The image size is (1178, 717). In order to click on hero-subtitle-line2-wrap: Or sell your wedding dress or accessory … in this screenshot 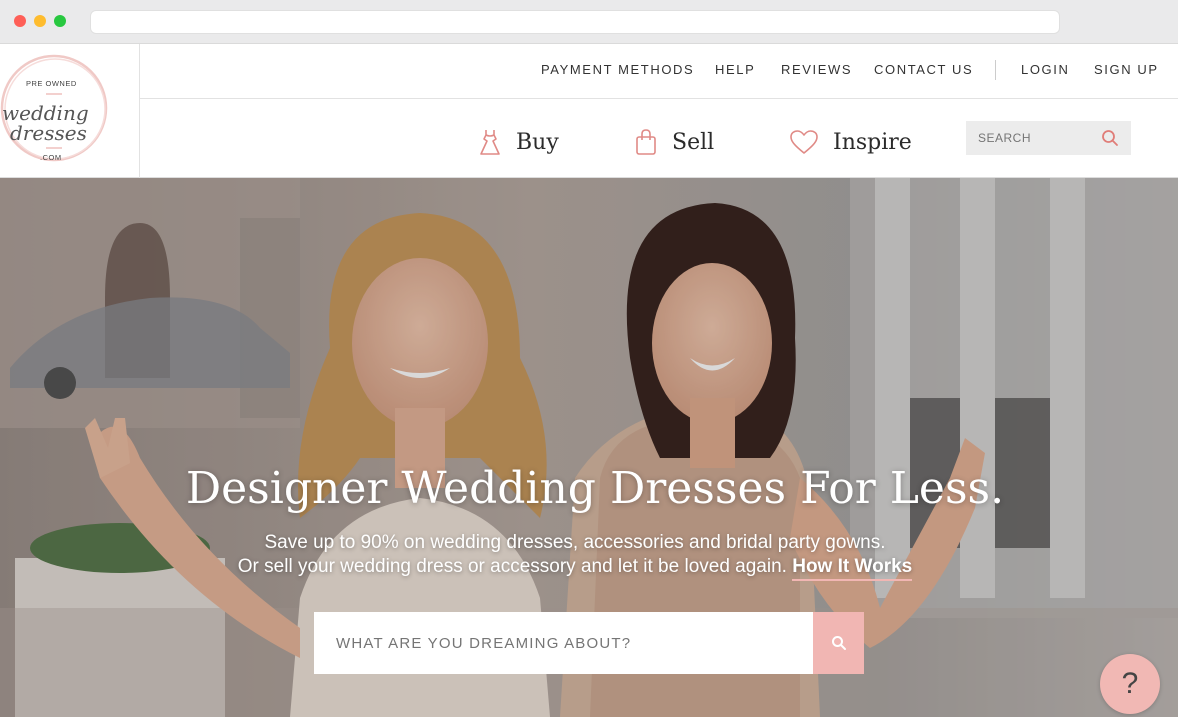, I will do `click(575, 568)`.